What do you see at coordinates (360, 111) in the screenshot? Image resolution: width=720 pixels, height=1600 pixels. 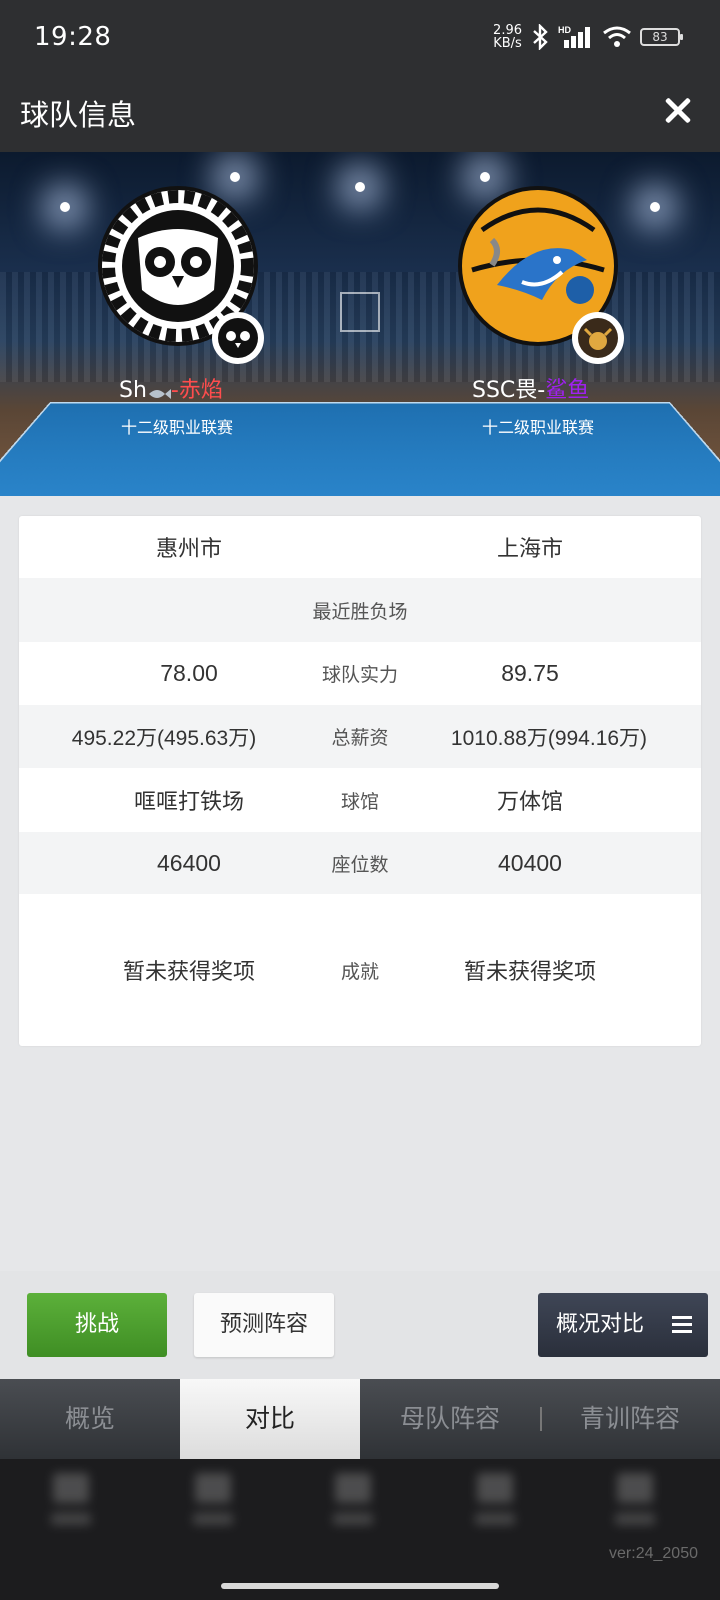 I see `page-header: 球队信息` at bounding box center [360, 111].